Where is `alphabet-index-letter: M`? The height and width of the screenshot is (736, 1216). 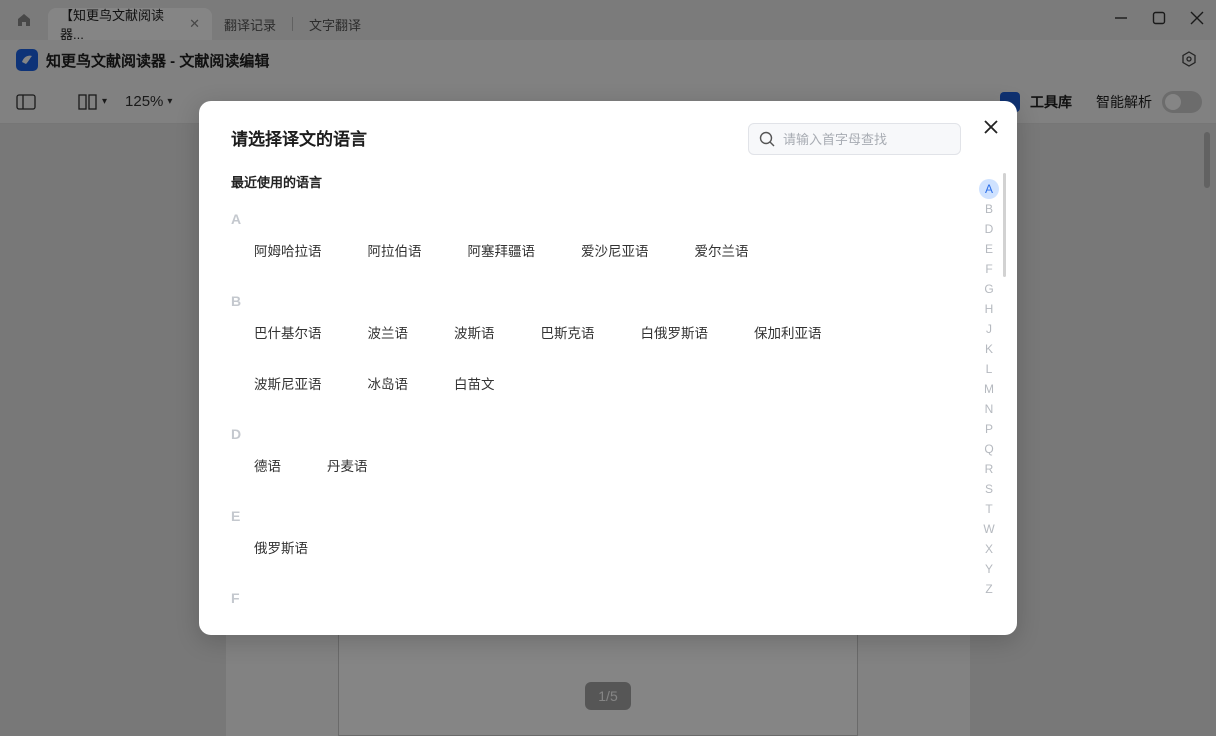
alphabet-index-letter: M is located at coordinates (989, 389).